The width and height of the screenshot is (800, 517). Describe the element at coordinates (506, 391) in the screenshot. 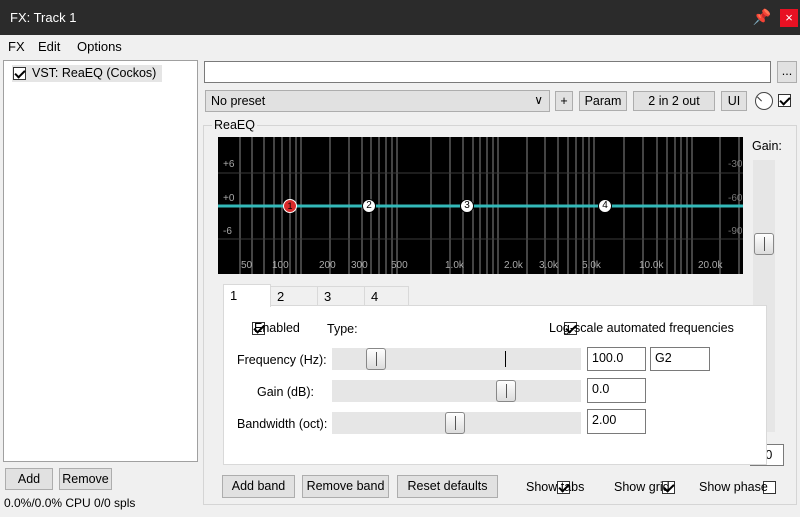

I see `gain-db-slider-thumb` at that location.